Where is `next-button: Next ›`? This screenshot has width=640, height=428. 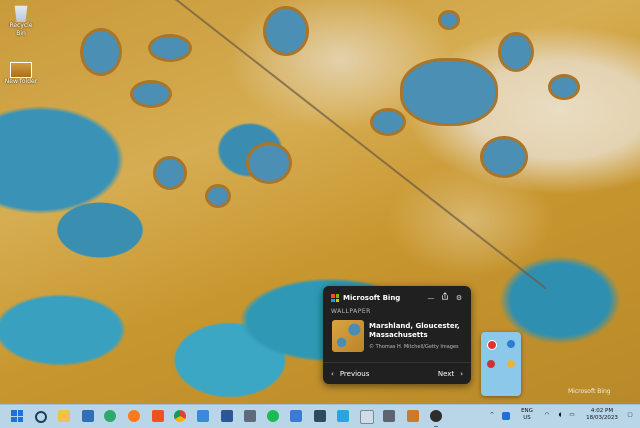
next-button: Next › is located at coordinates (450, 374).